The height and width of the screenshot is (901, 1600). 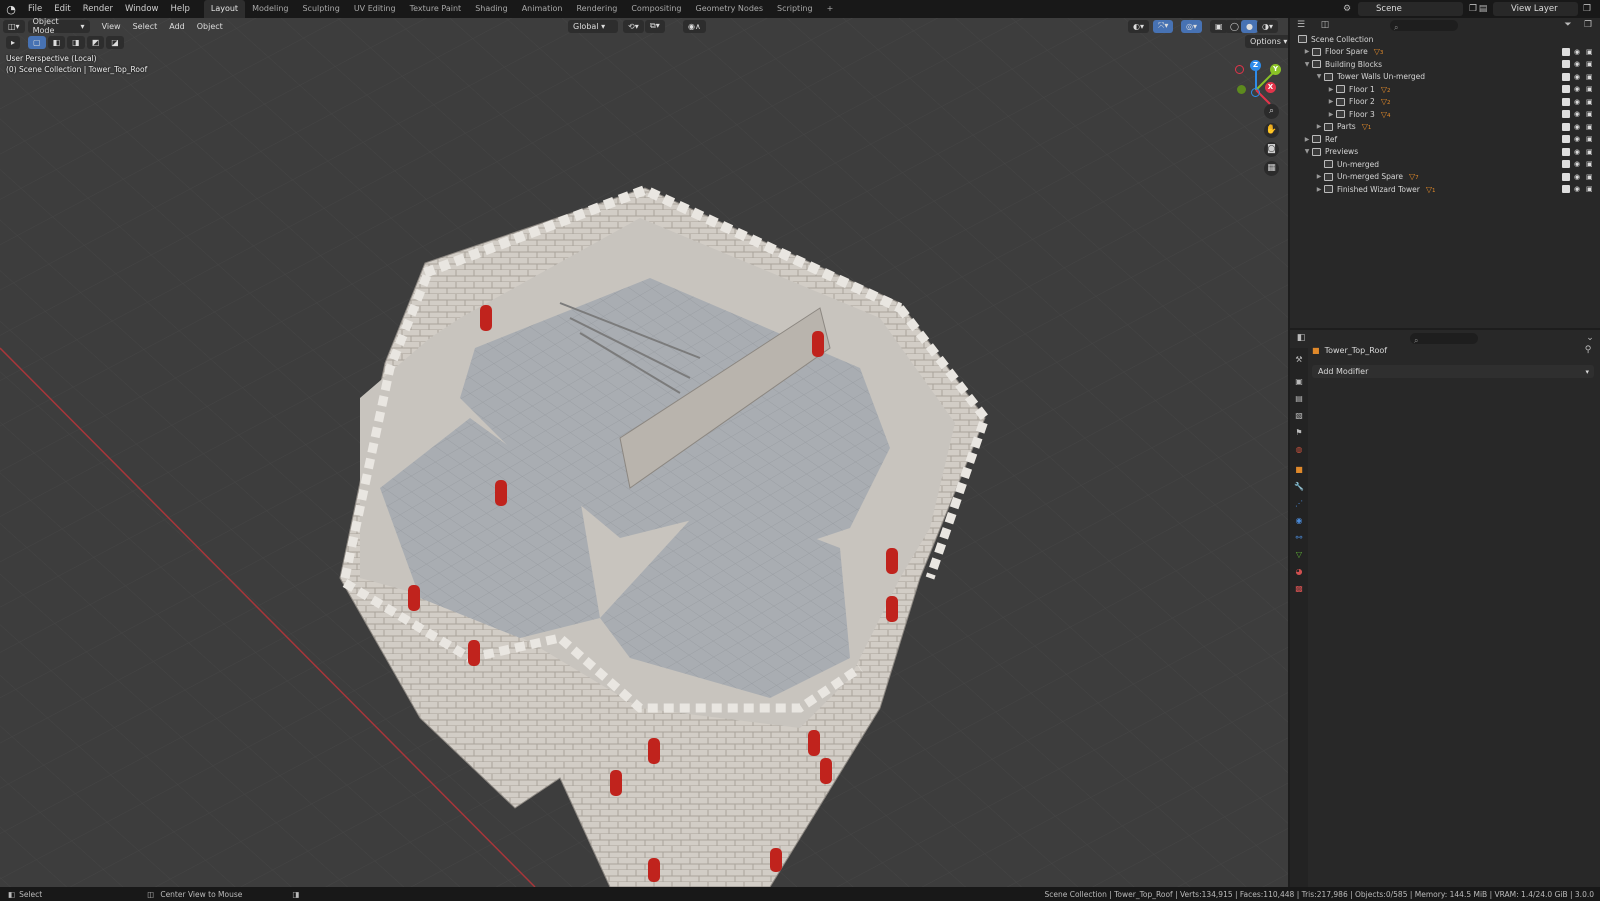 I want to click on snap-icon: ⧉▾, so click(x=655, y=26).